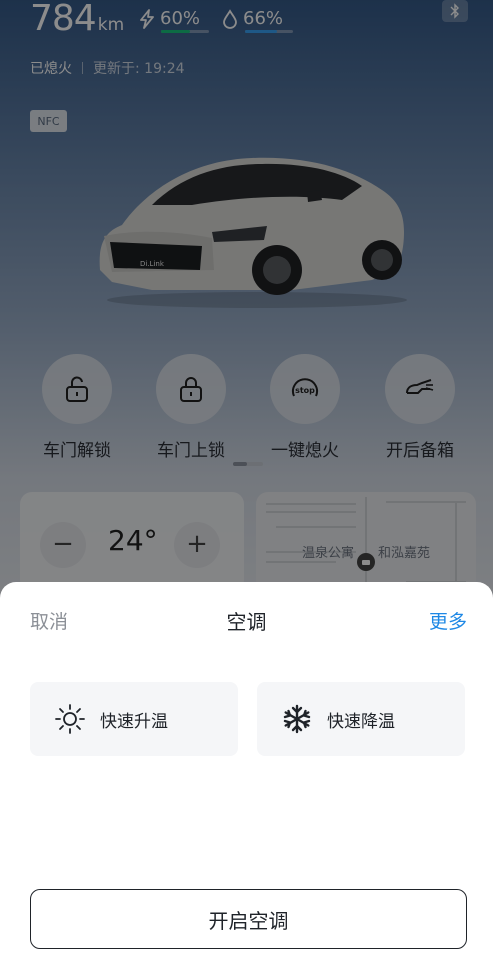  I want to click on sun-icon, so click(70, 719).